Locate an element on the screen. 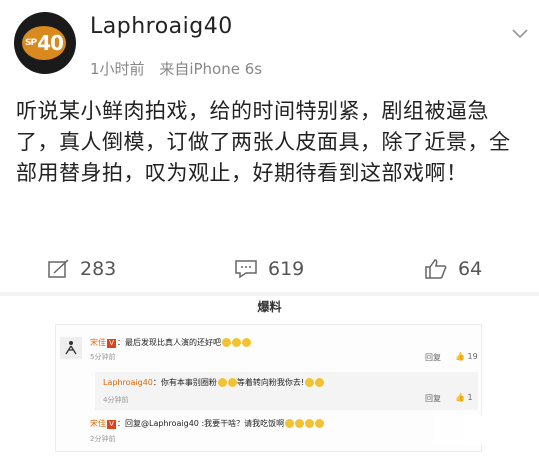 The width and height of the screenshot is (539, 467). comment-text: 回复@Laphroaig40 :我要干啥？请我吃饭啊 is located at coordinates (205, 423).